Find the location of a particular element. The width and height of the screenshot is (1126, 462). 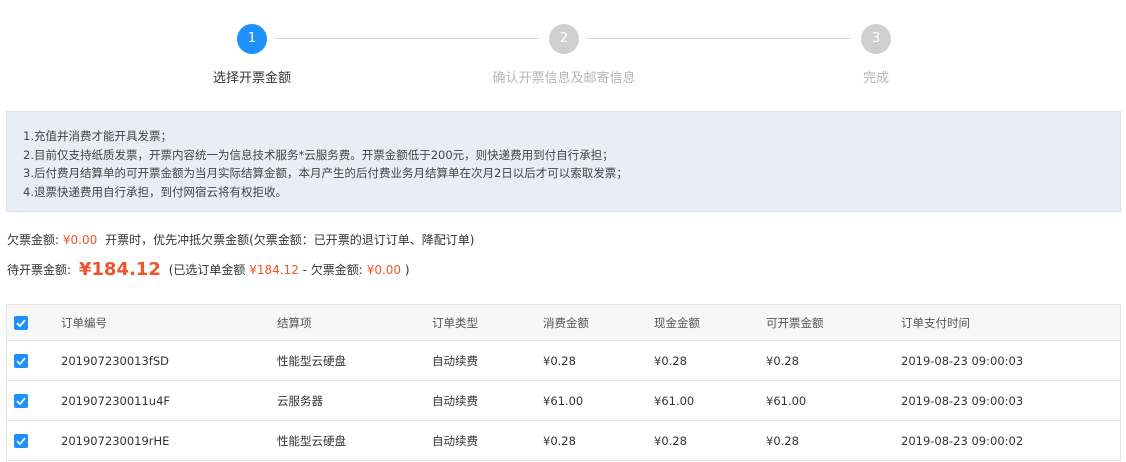

pay-time: 2019-08-23 09:00:02 is located at coordinates (962, 440).